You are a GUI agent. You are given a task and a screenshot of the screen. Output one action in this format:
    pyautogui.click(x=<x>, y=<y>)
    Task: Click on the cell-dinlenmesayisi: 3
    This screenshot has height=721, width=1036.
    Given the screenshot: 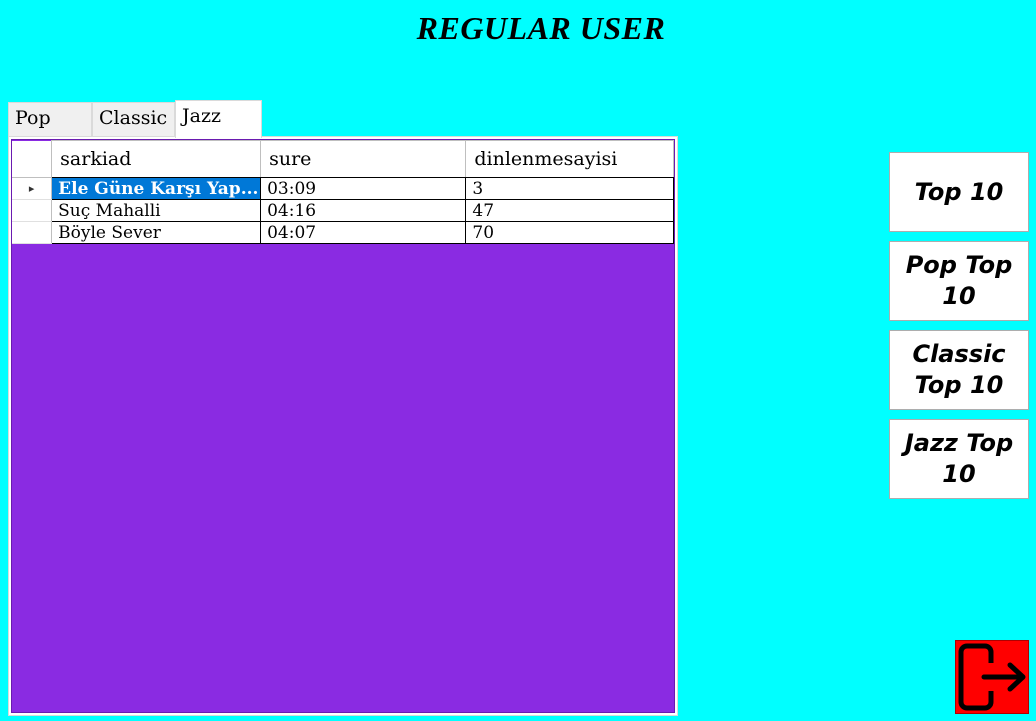 What is the action you would take?
    pyautogui.click(x=569, y=188)
    